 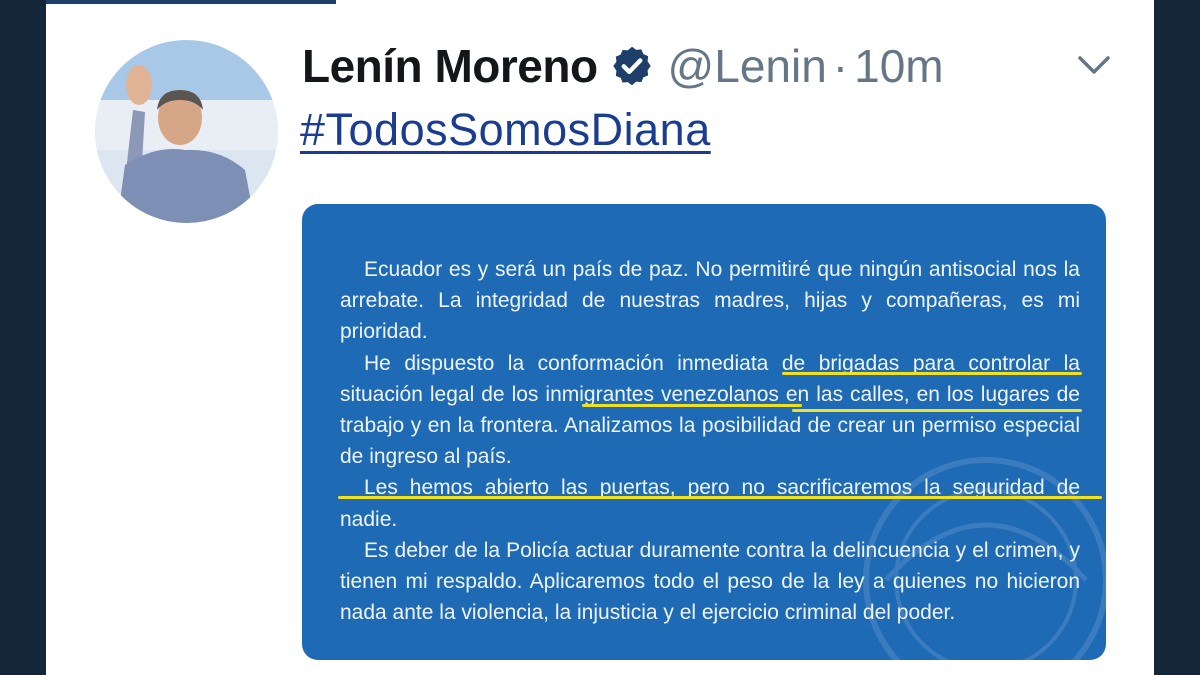 I want to click on author-handle: @Lenin, so click(x=747, y=66).